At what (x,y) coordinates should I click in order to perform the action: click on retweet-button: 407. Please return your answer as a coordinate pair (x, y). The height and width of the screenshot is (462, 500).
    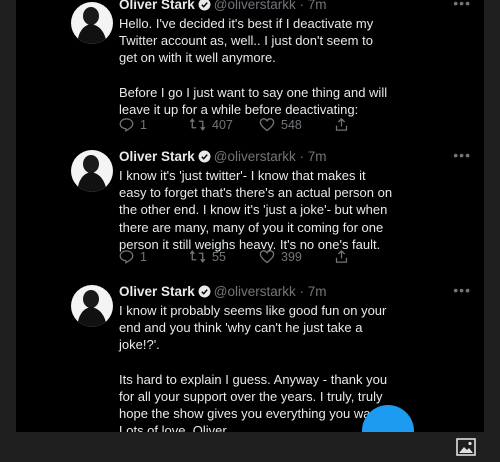
    Looking at the image, I should click on (211, 124).